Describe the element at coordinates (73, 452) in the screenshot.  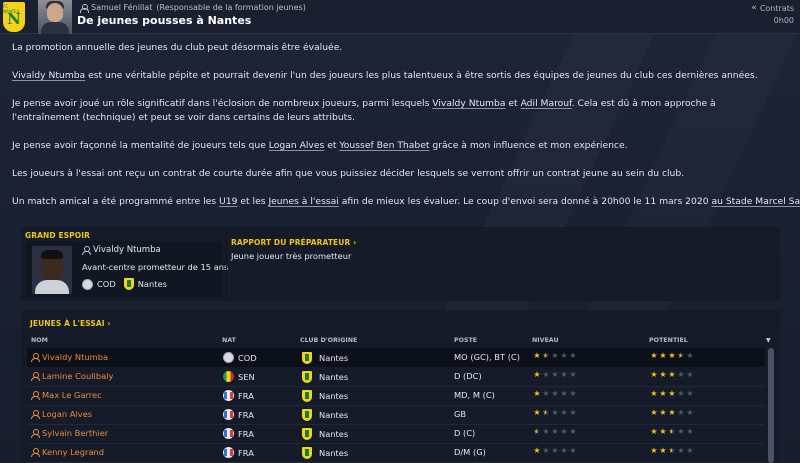
I see `player-name: Kenny Legrand` at that location.